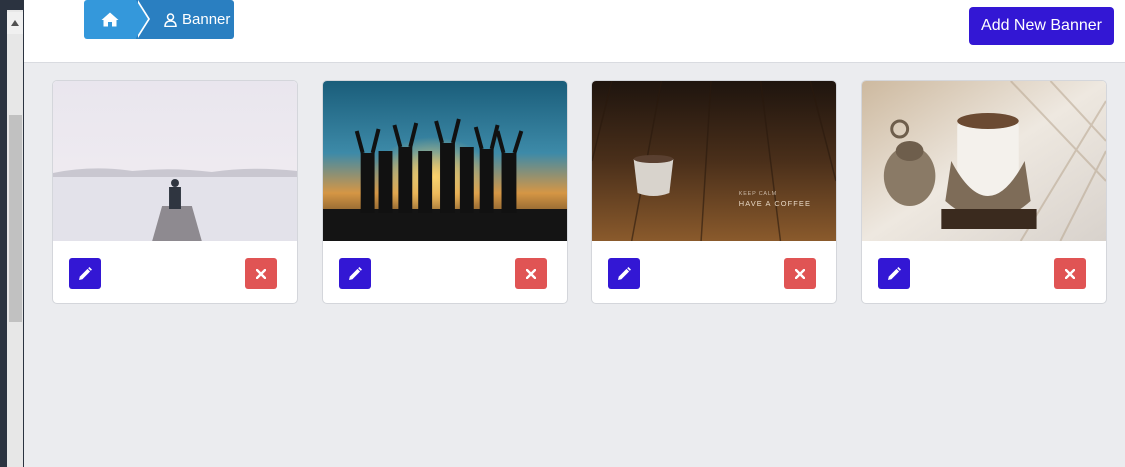 Image resolution: width=1125 pixels, height=467 pixels. Describe the element at coordinates (574, 31) in the screenshot. I see `top-bar: Banner Add New Banner` at that location.